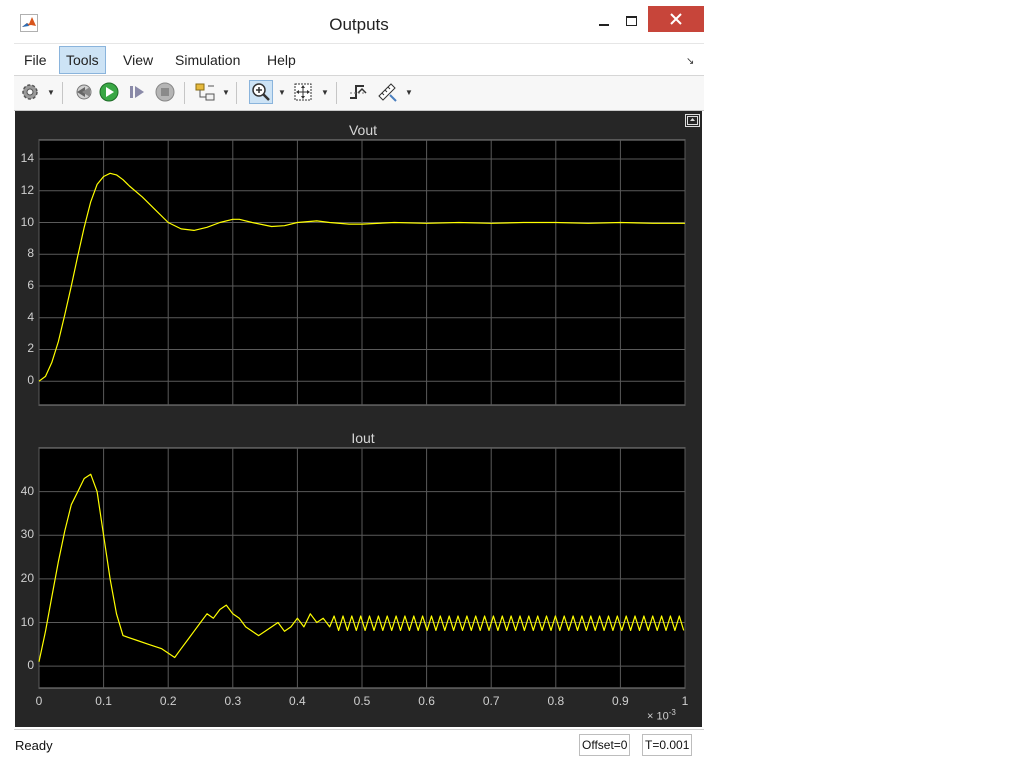 The width and height of the screenshot is (1013, 770). Describe the element at coordinates (34, 745) in the screenshot. I see `status-text: Ready` at that location.